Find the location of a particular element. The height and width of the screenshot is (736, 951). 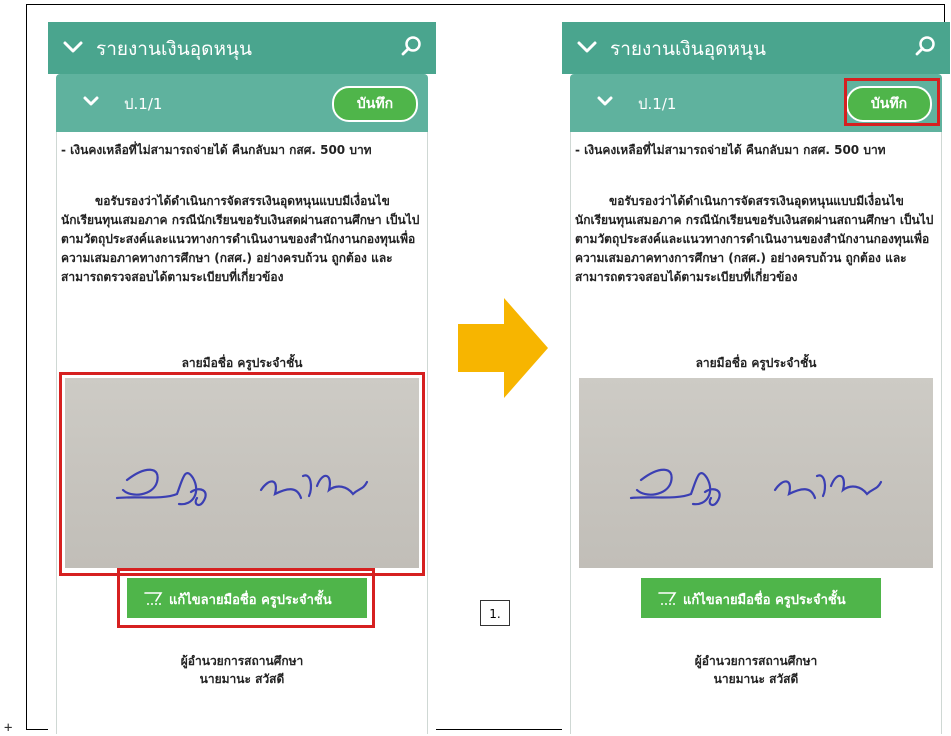

handwritten-signature is located at coordinates (756, 487).